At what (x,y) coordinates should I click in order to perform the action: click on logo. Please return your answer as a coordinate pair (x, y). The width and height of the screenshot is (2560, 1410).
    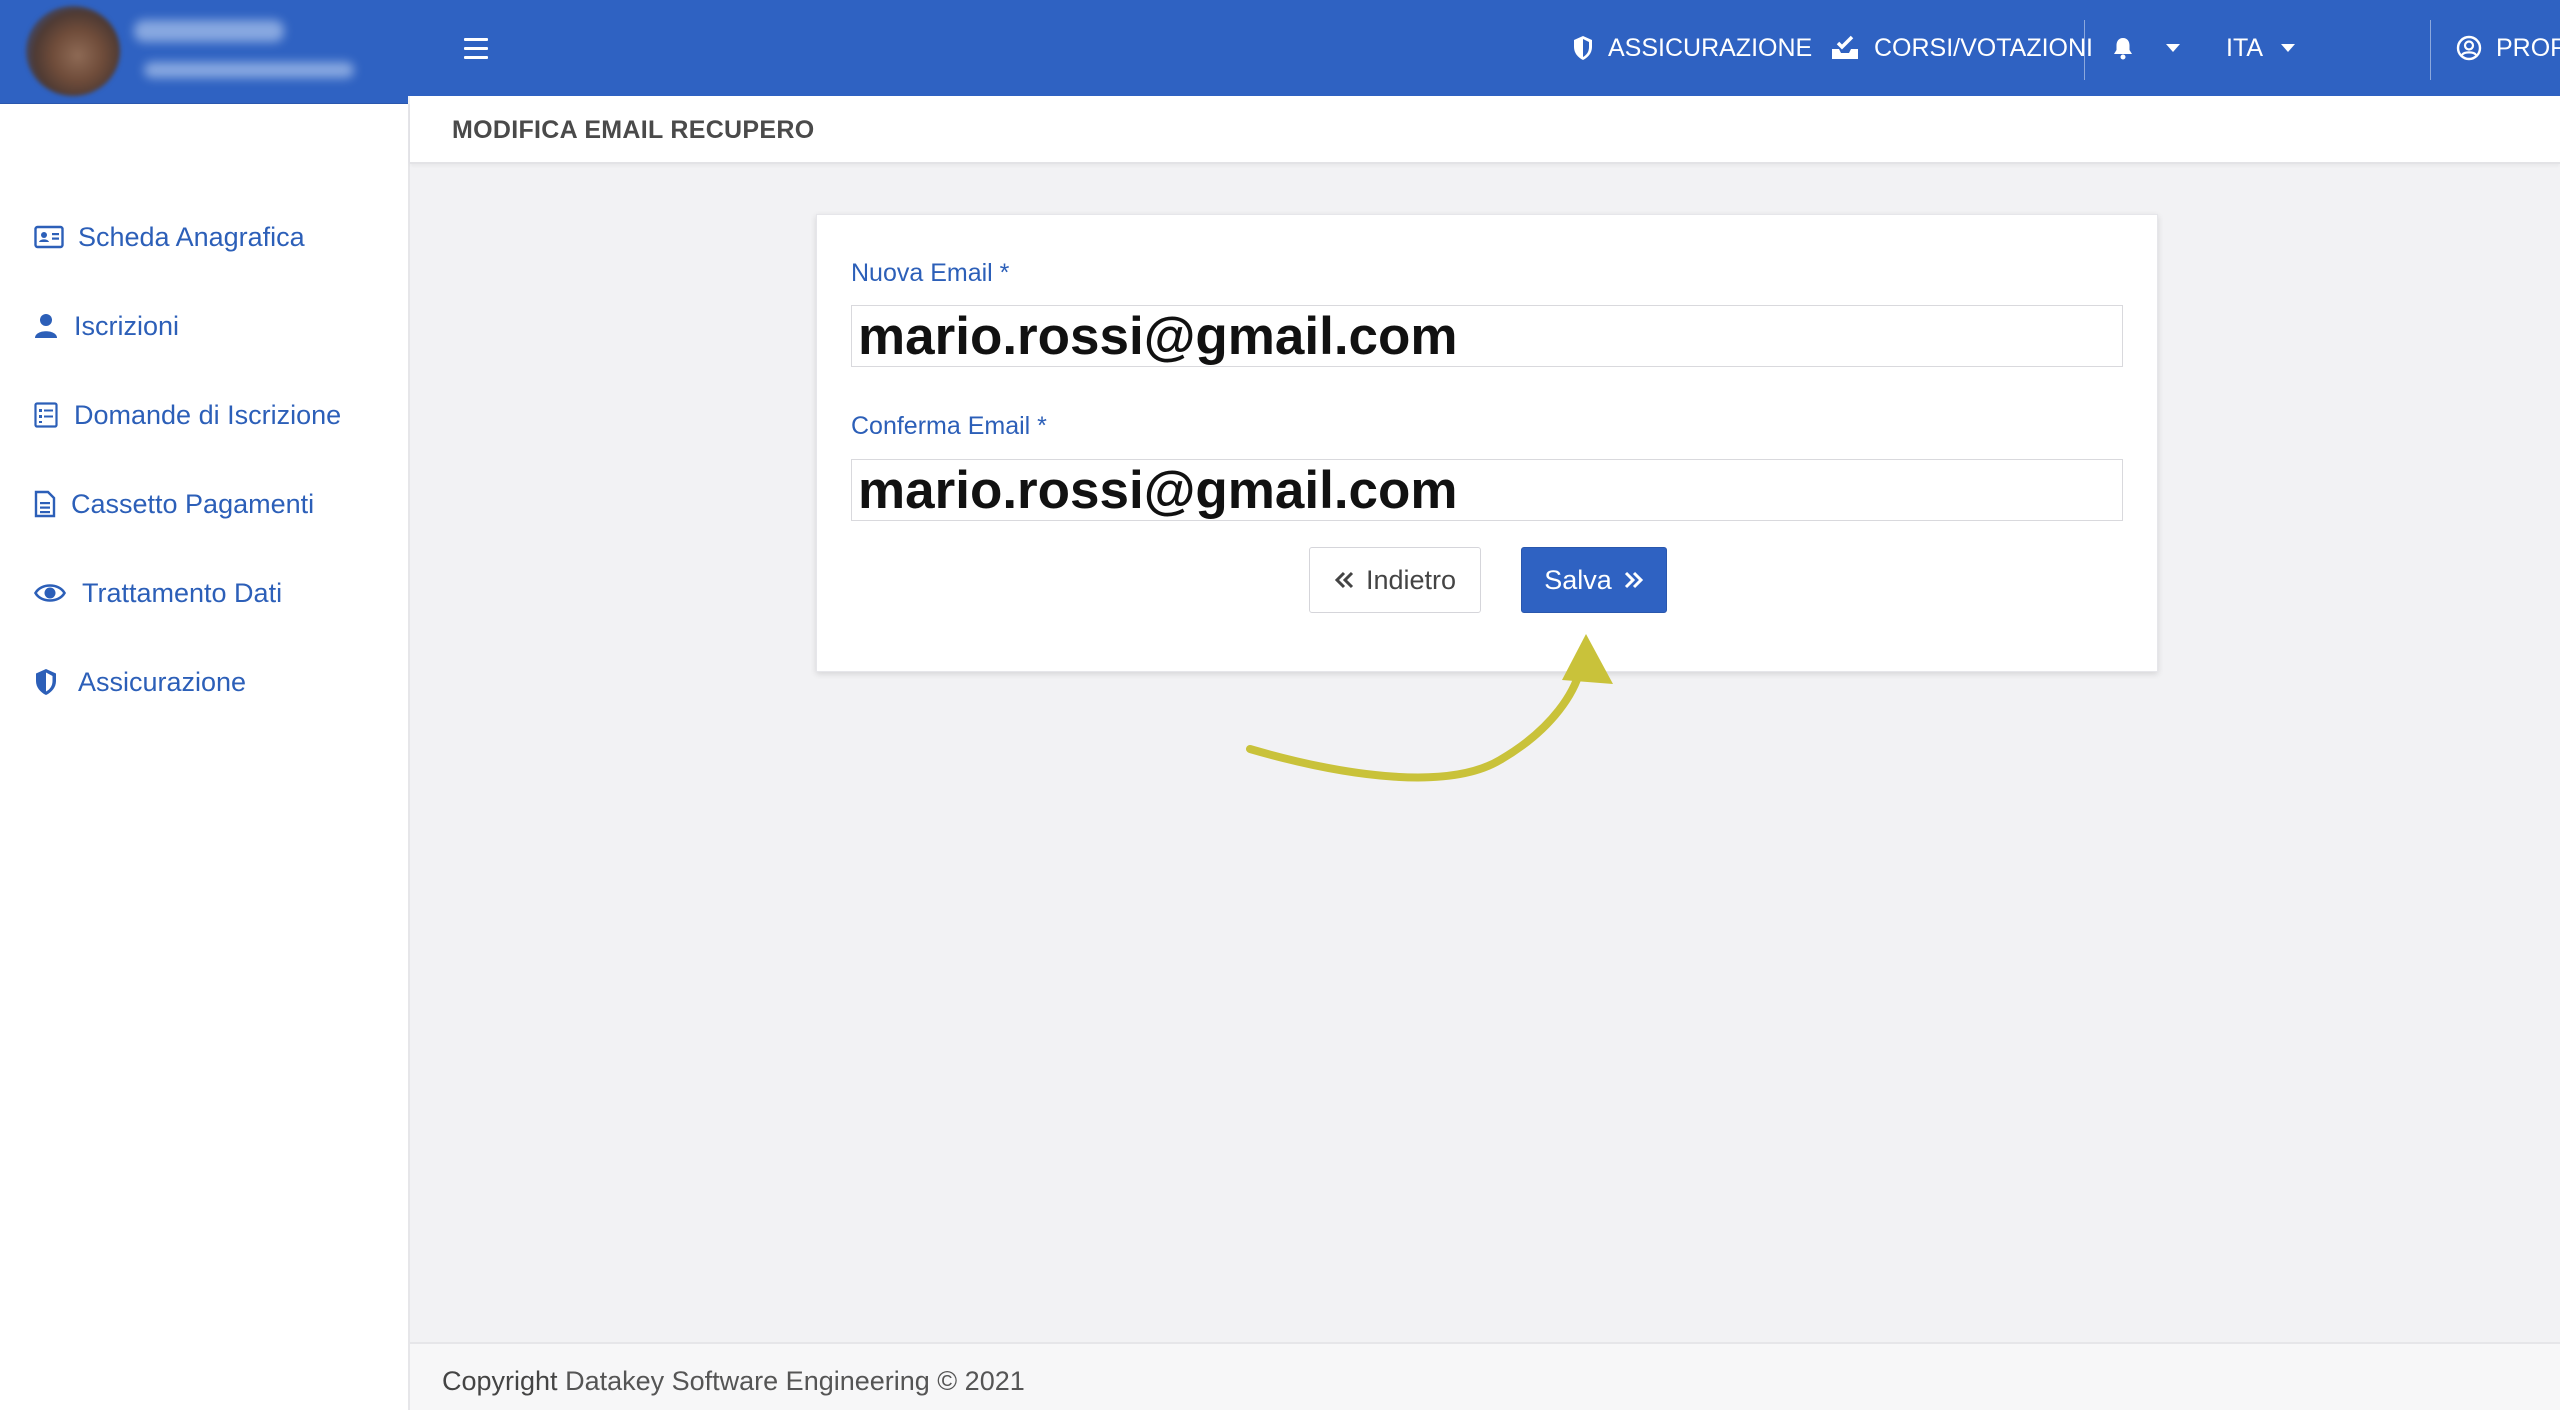
    Looking at the image, I should click on (204, 52).